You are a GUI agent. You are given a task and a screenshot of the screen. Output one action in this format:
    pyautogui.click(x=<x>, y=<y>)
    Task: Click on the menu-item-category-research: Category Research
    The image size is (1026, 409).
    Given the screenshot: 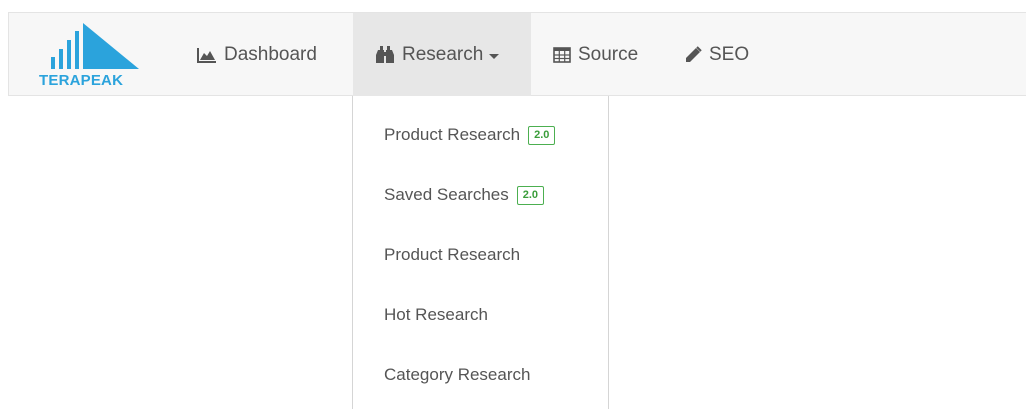 What is the action you would take?
    pyautogui.click(x=457, y=375)
    